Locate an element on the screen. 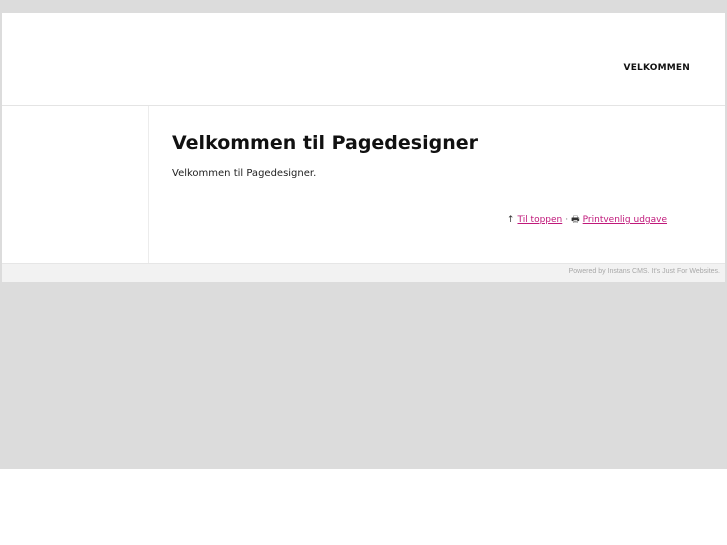 This screenshot has width=727, height=545. page-tools: ↑ Til toppen · 🖶 Printvenlig udgave is located at coordinates (587, 220).